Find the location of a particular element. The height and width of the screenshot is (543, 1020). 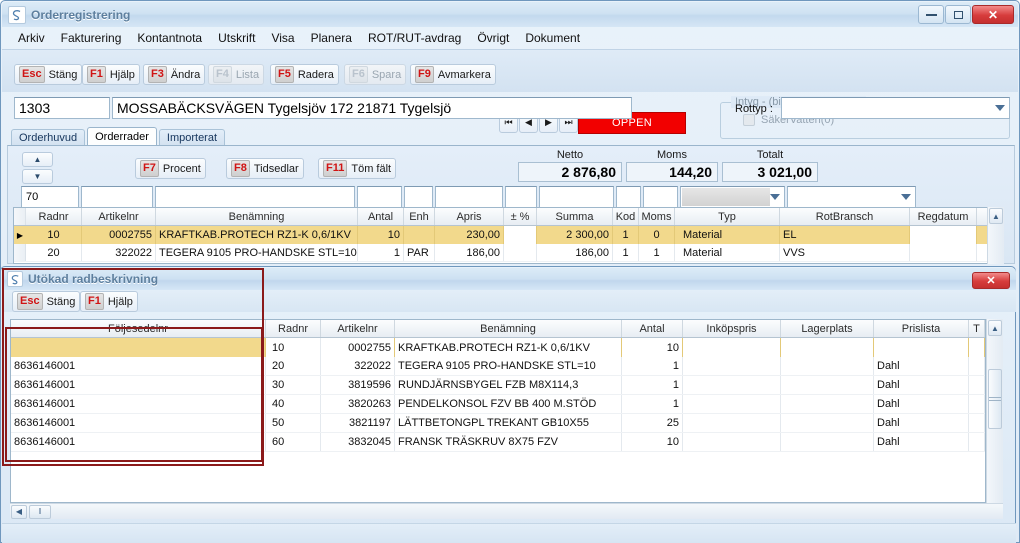

tom-falt-button: F11 Töm fält is located at coordinates (357, 168).